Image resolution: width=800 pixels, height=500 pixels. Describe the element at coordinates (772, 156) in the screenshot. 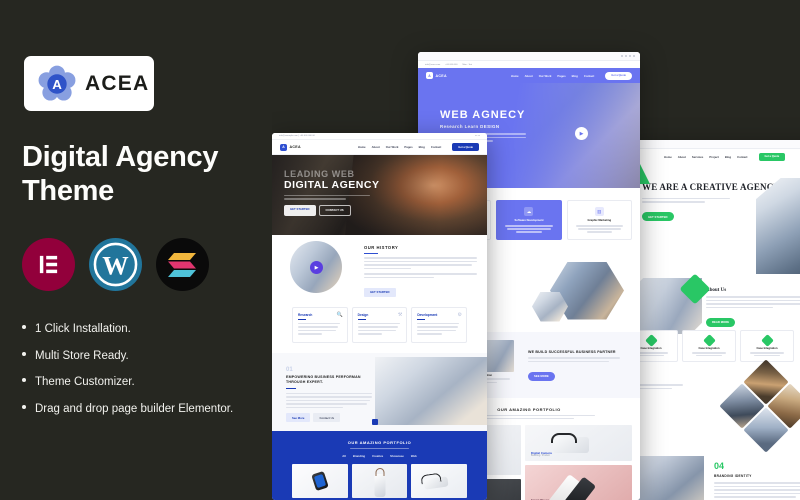

I see `green-nav-cta: Get a Quote` at that location.